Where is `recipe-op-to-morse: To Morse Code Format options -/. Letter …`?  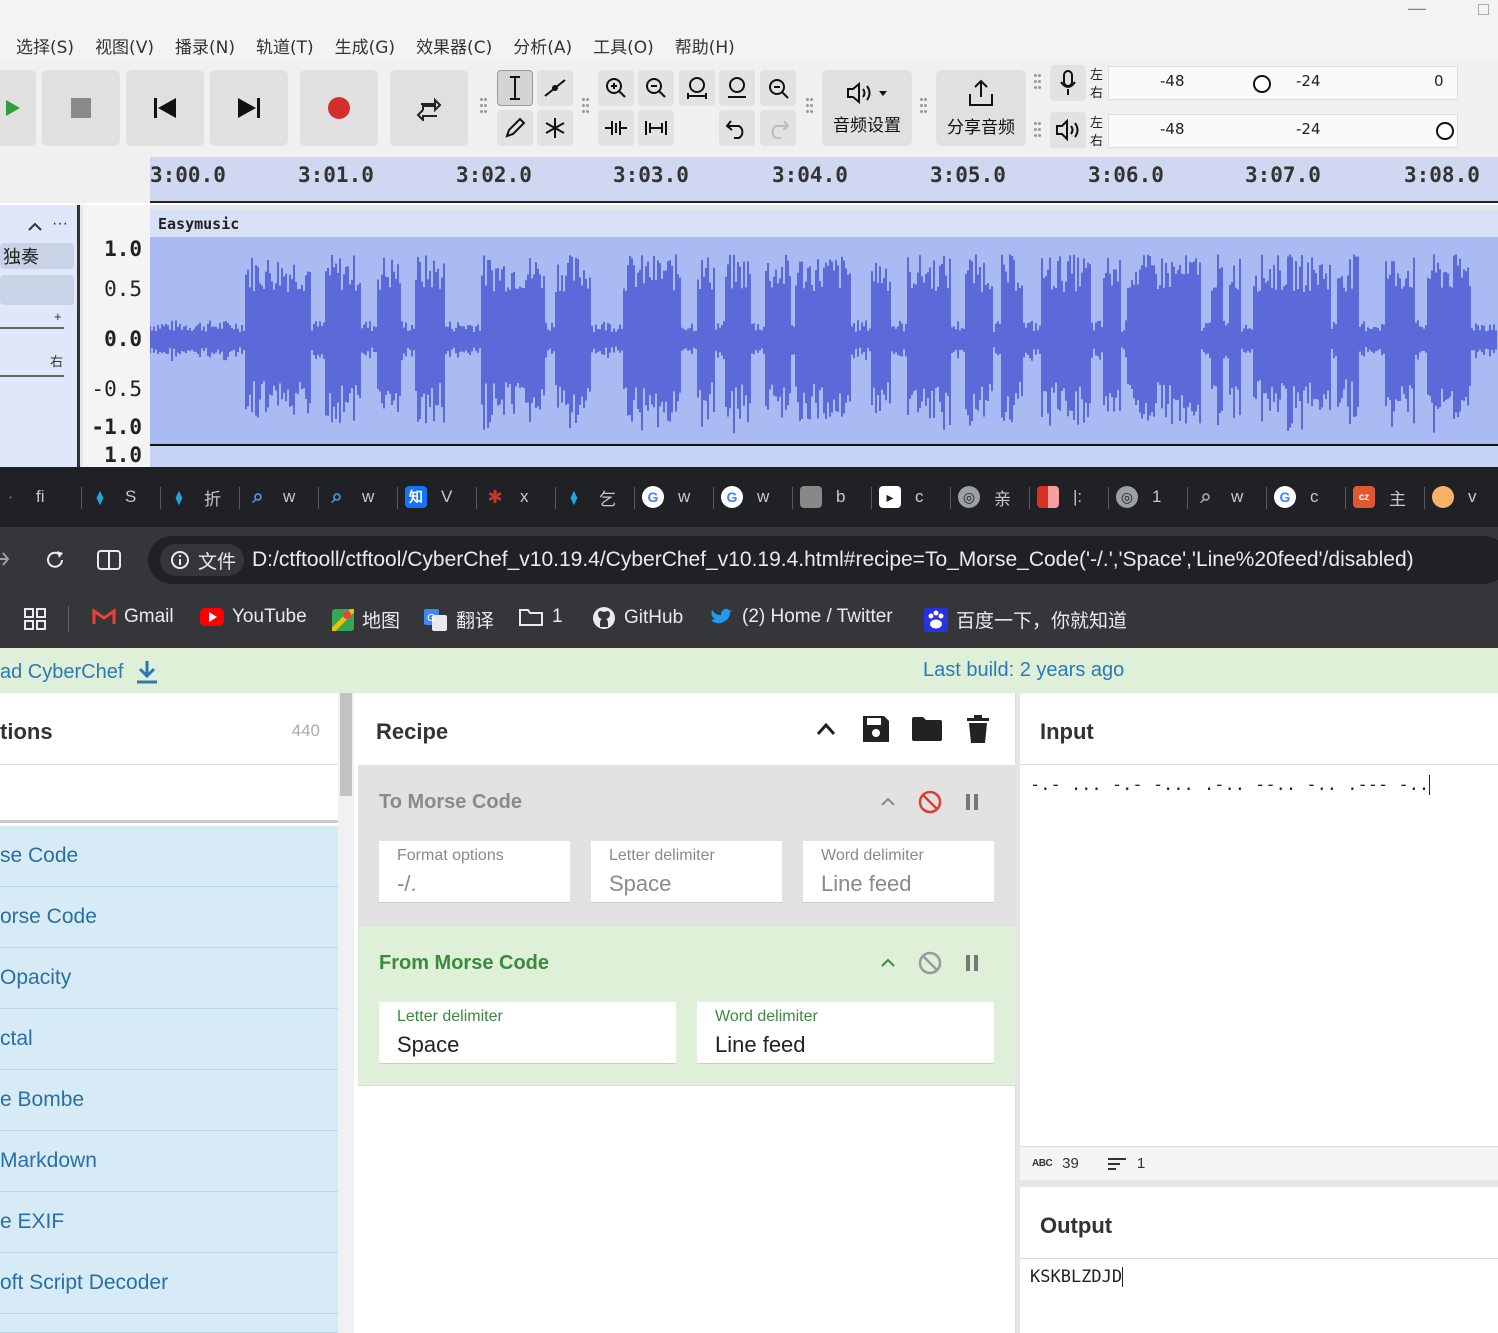 recipe-op-to-morse: To Morse Code Format options -/. Letter … is located at coordinates (687, 845).